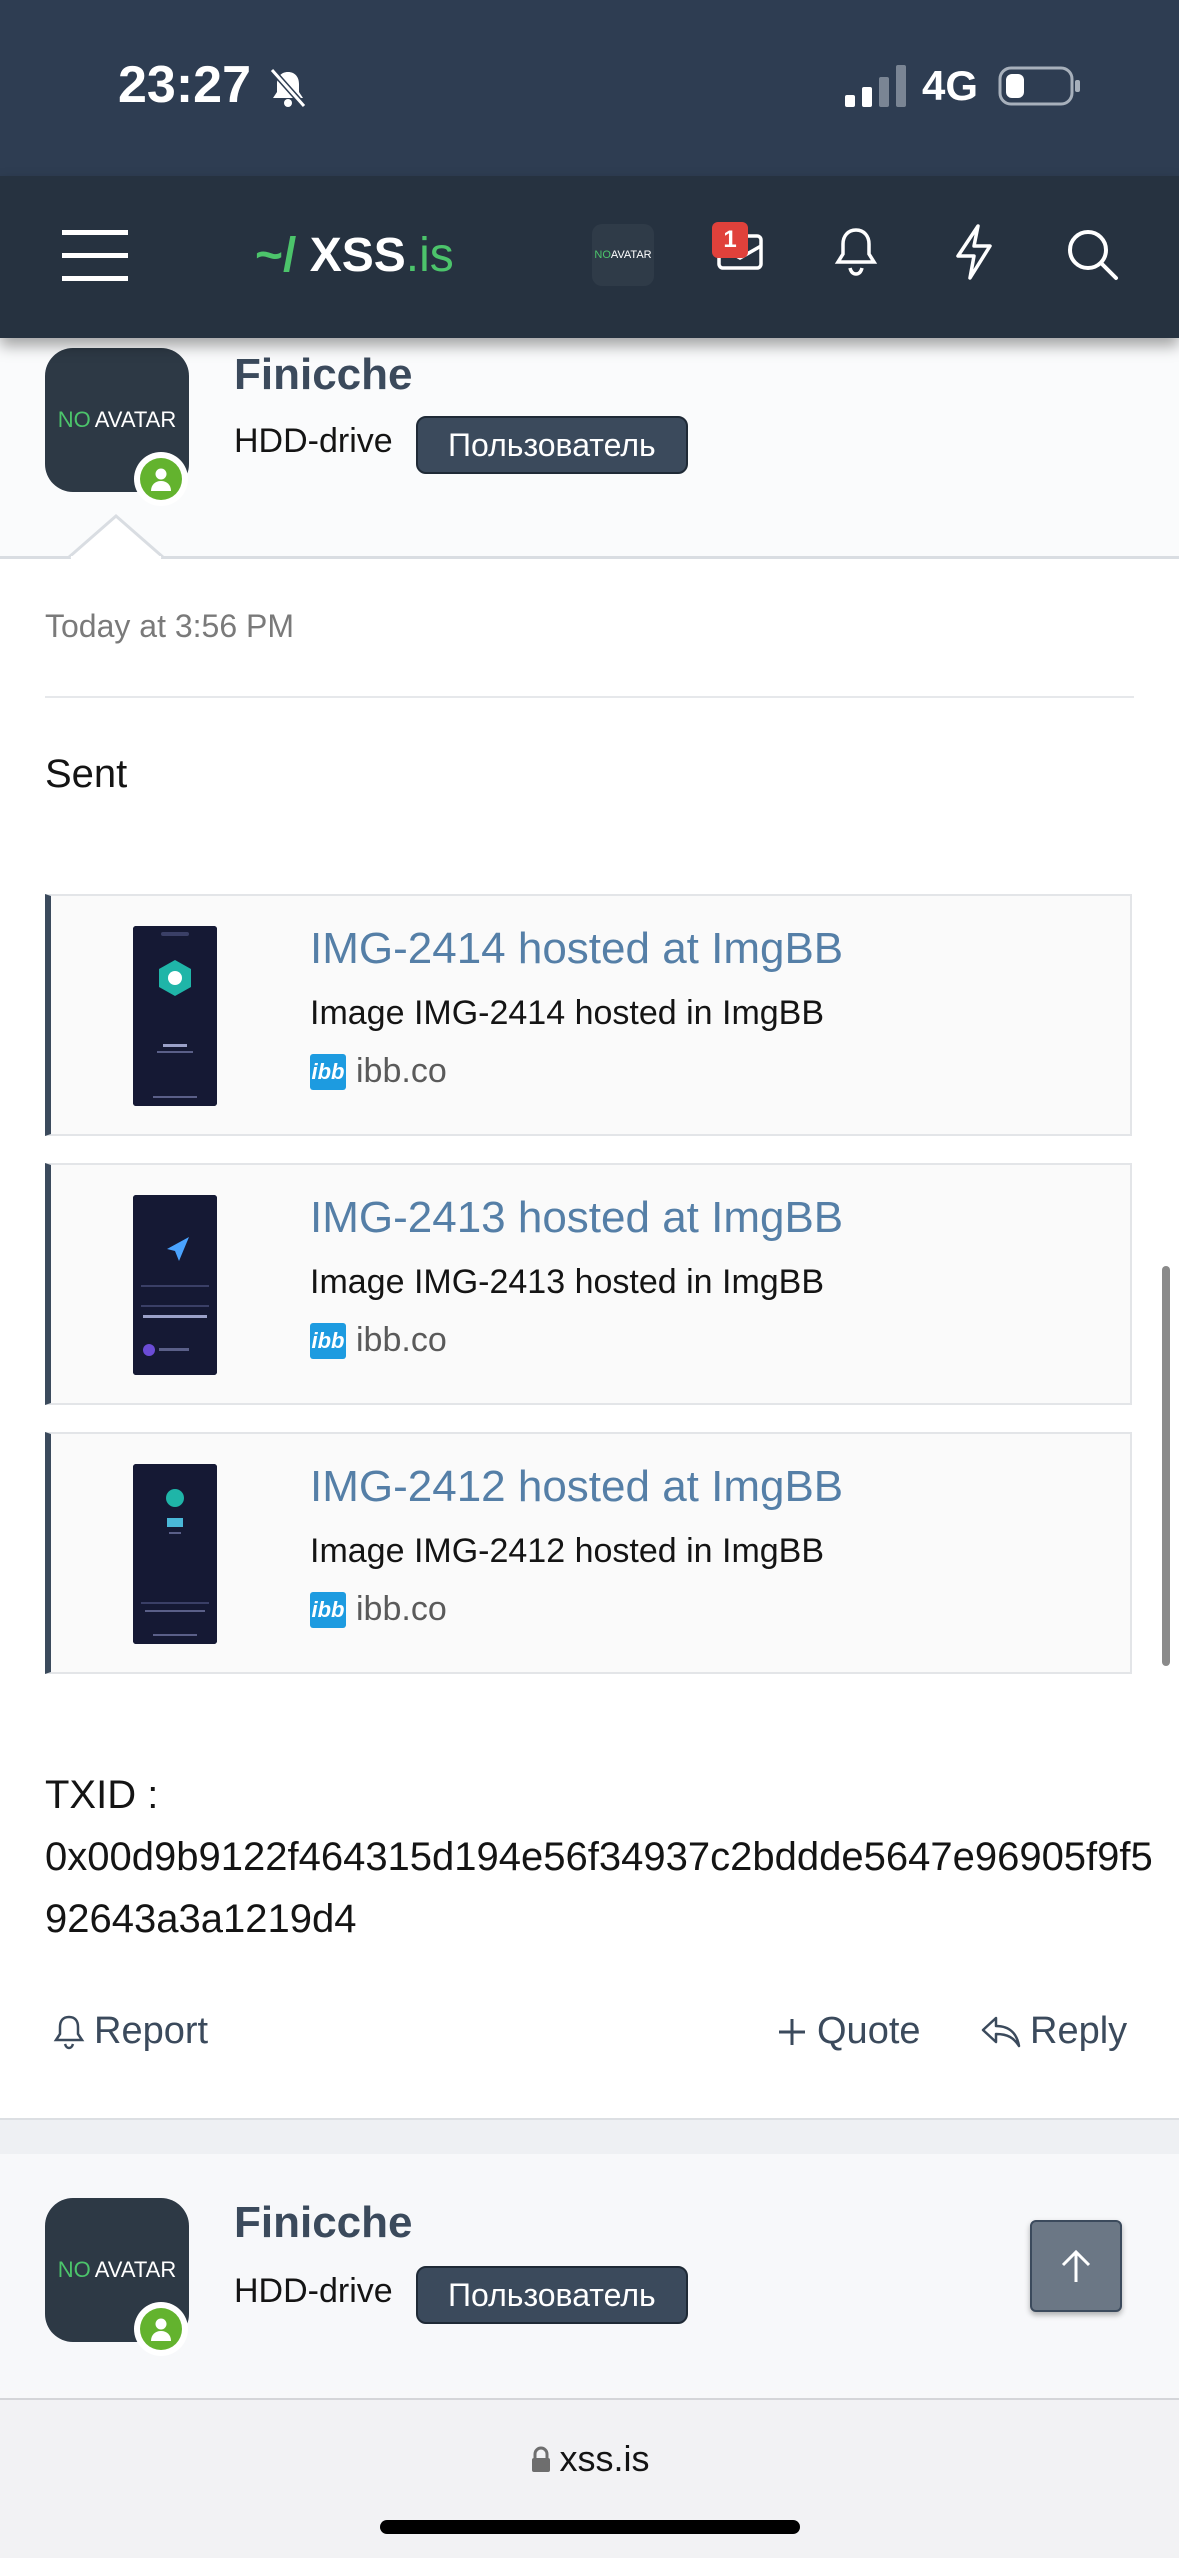  Describe the element at coordinates (589, 2137) in the screenshot. I see `post-separator` at that location.